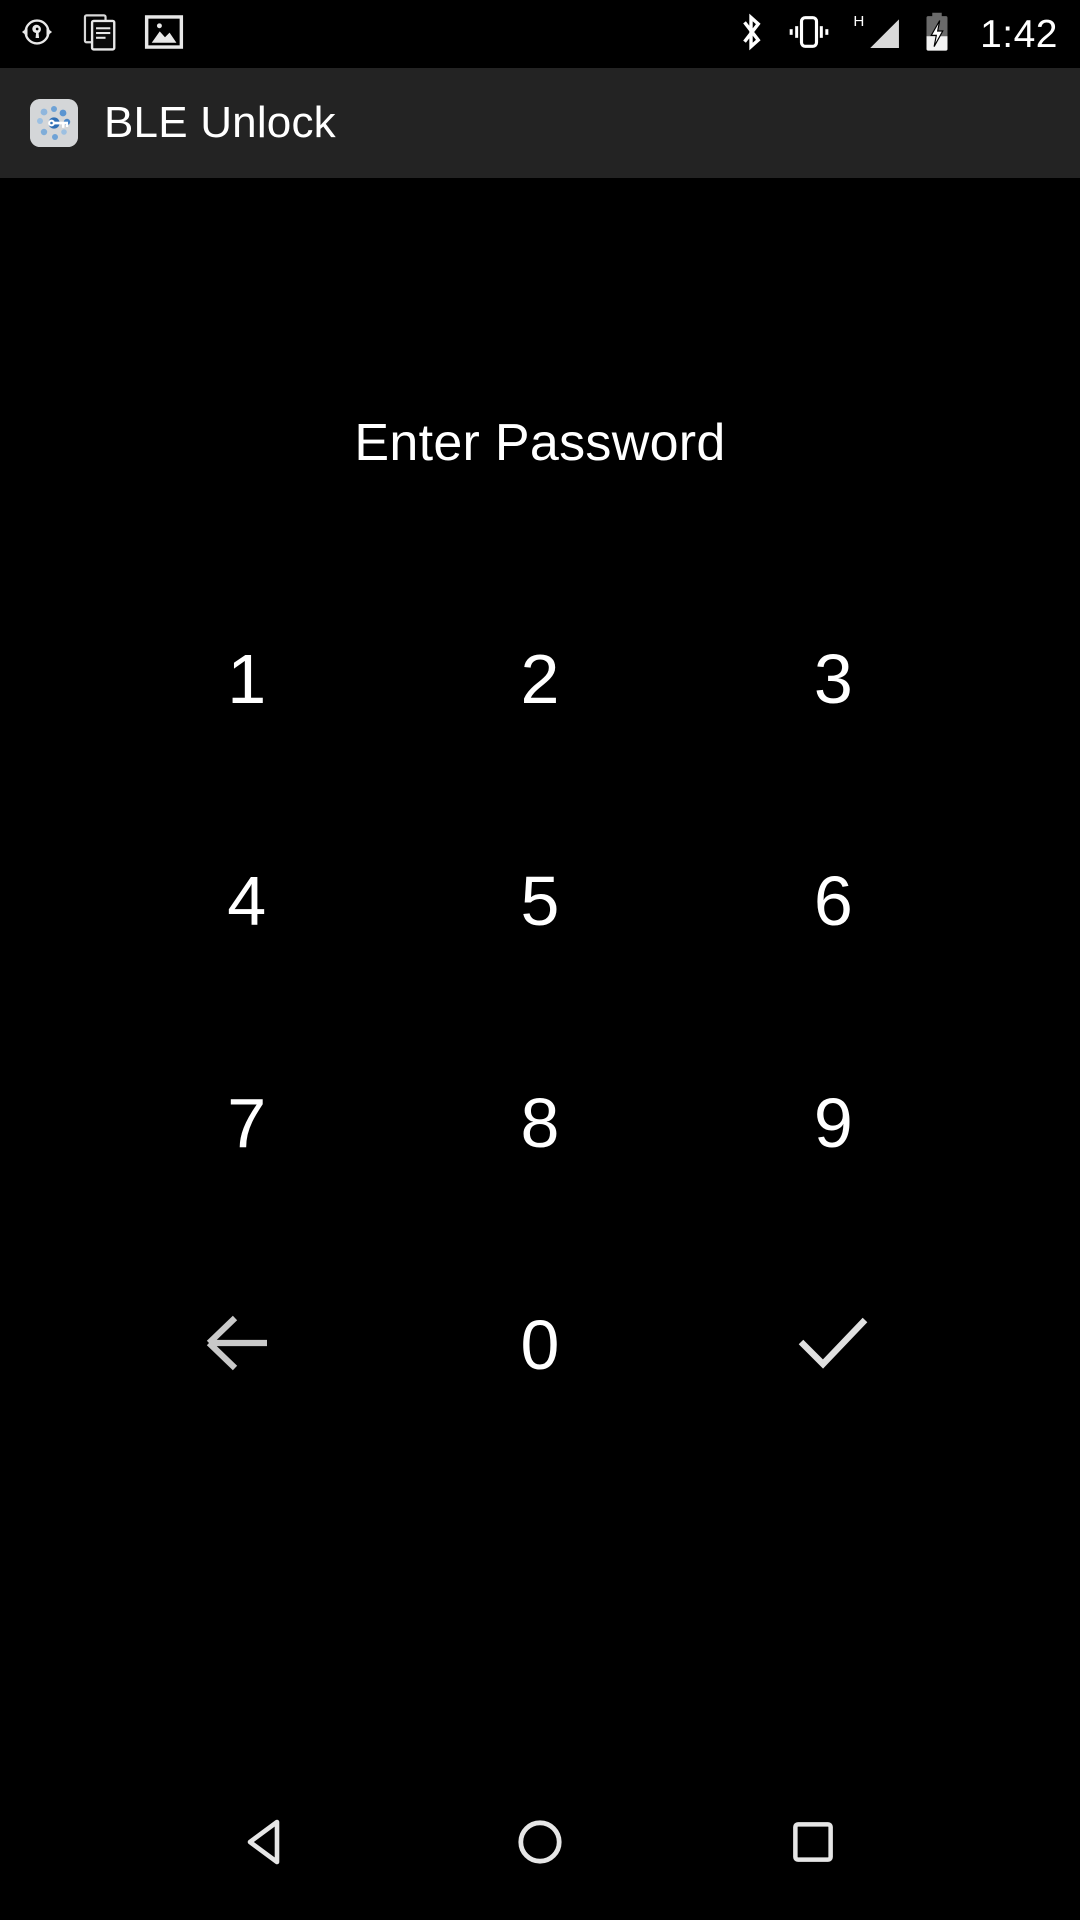  Describe the element at coordinates (220, 122) in the screenshot. I see `app-bar-title: BLE Unlock` at that location.